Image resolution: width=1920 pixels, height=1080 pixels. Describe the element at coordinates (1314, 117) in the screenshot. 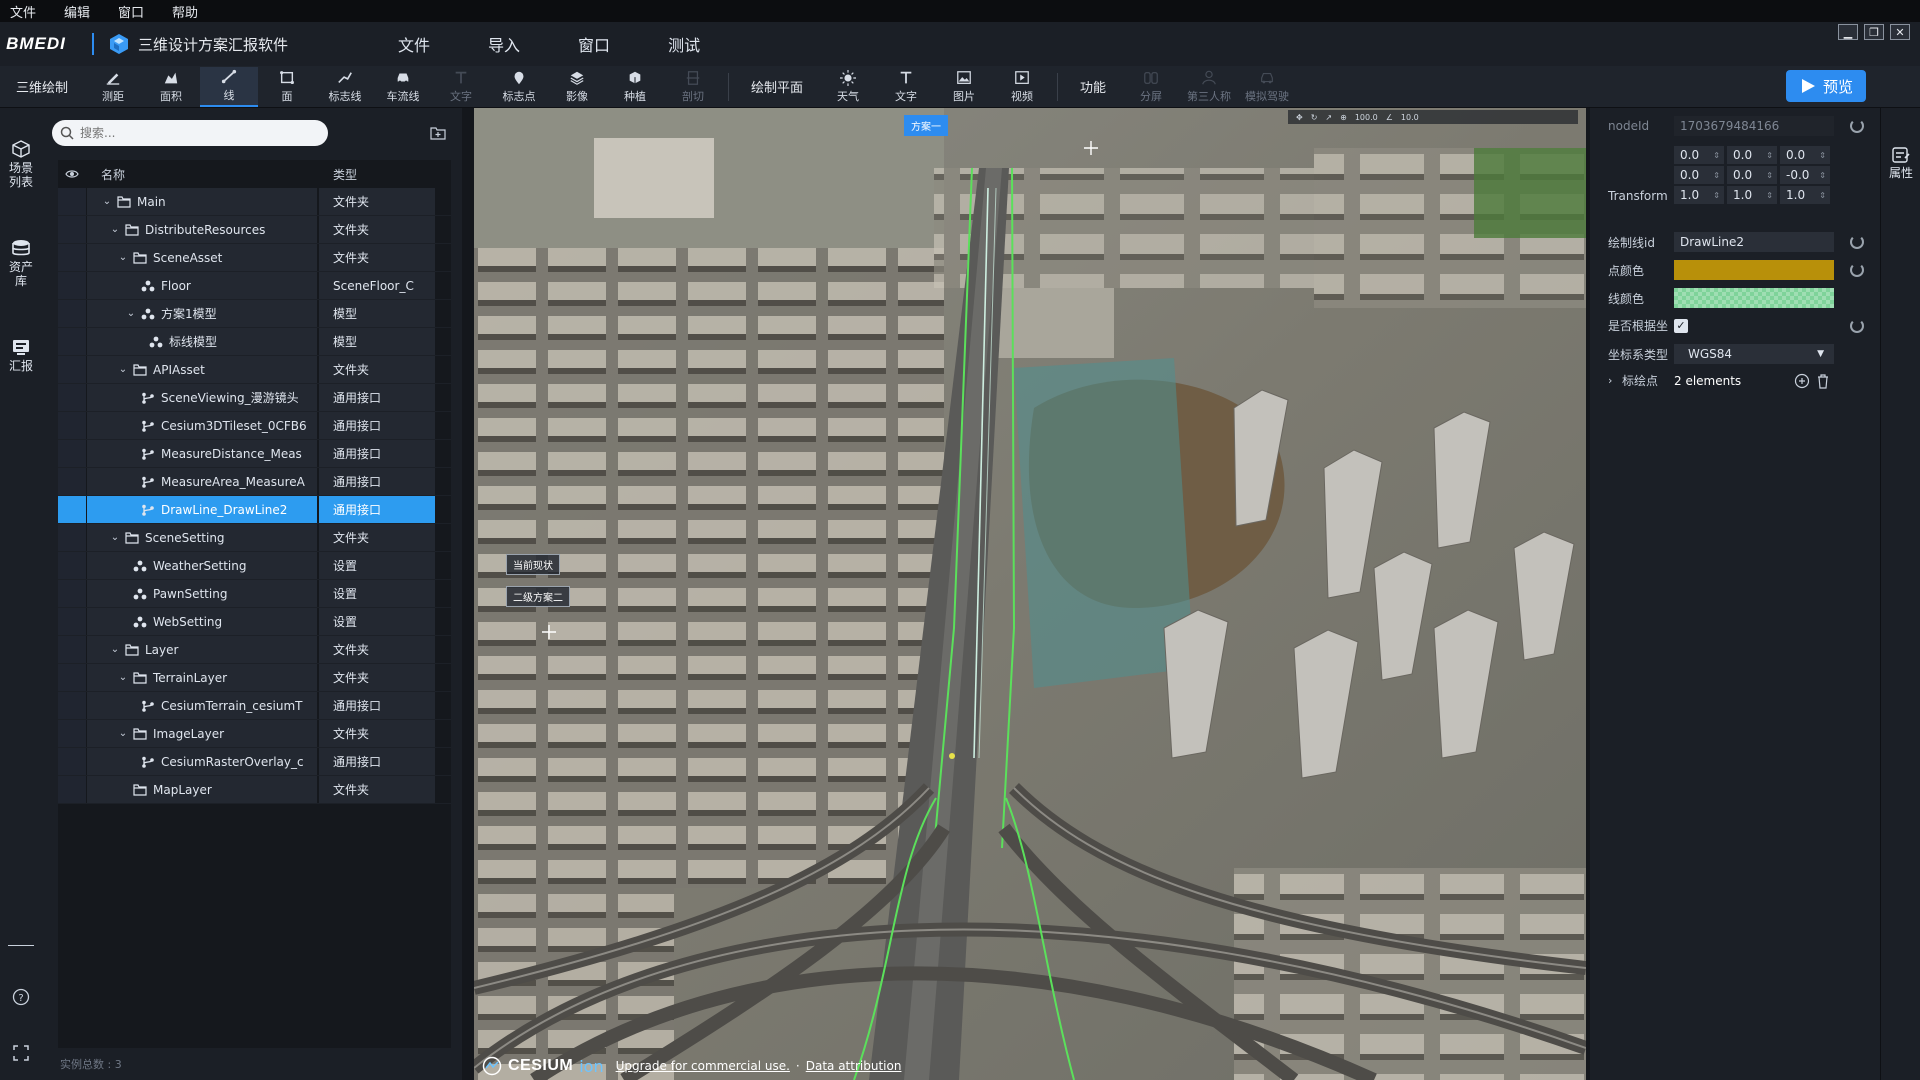

I see `rotate-icon: ↻` at that location.